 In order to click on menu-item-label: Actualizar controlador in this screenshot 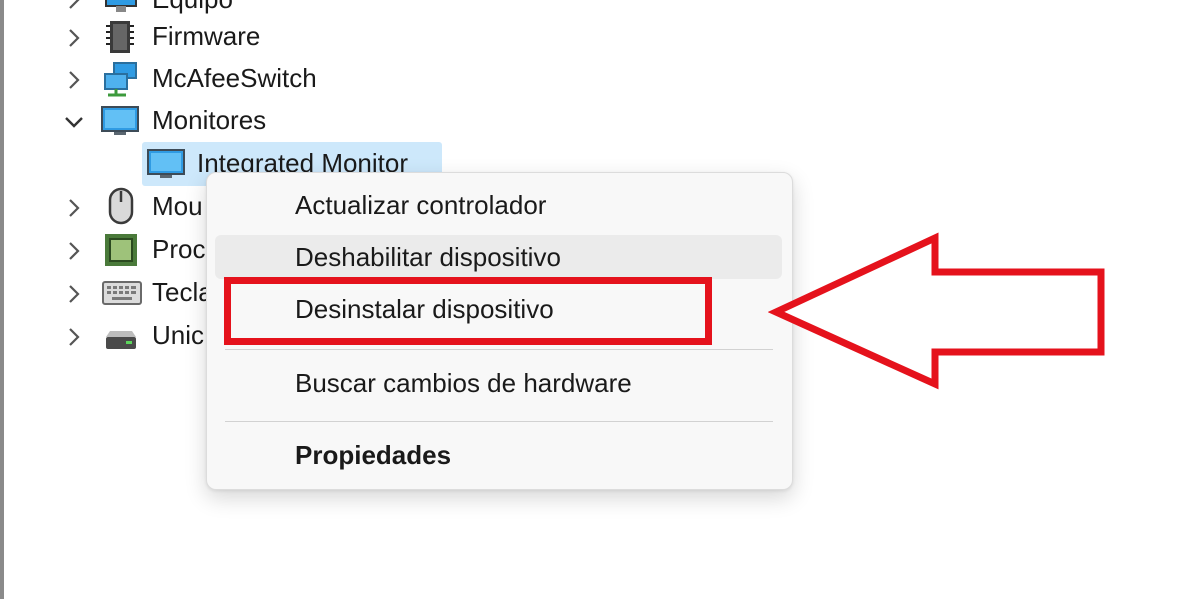, I will do `click(421, 205)`.